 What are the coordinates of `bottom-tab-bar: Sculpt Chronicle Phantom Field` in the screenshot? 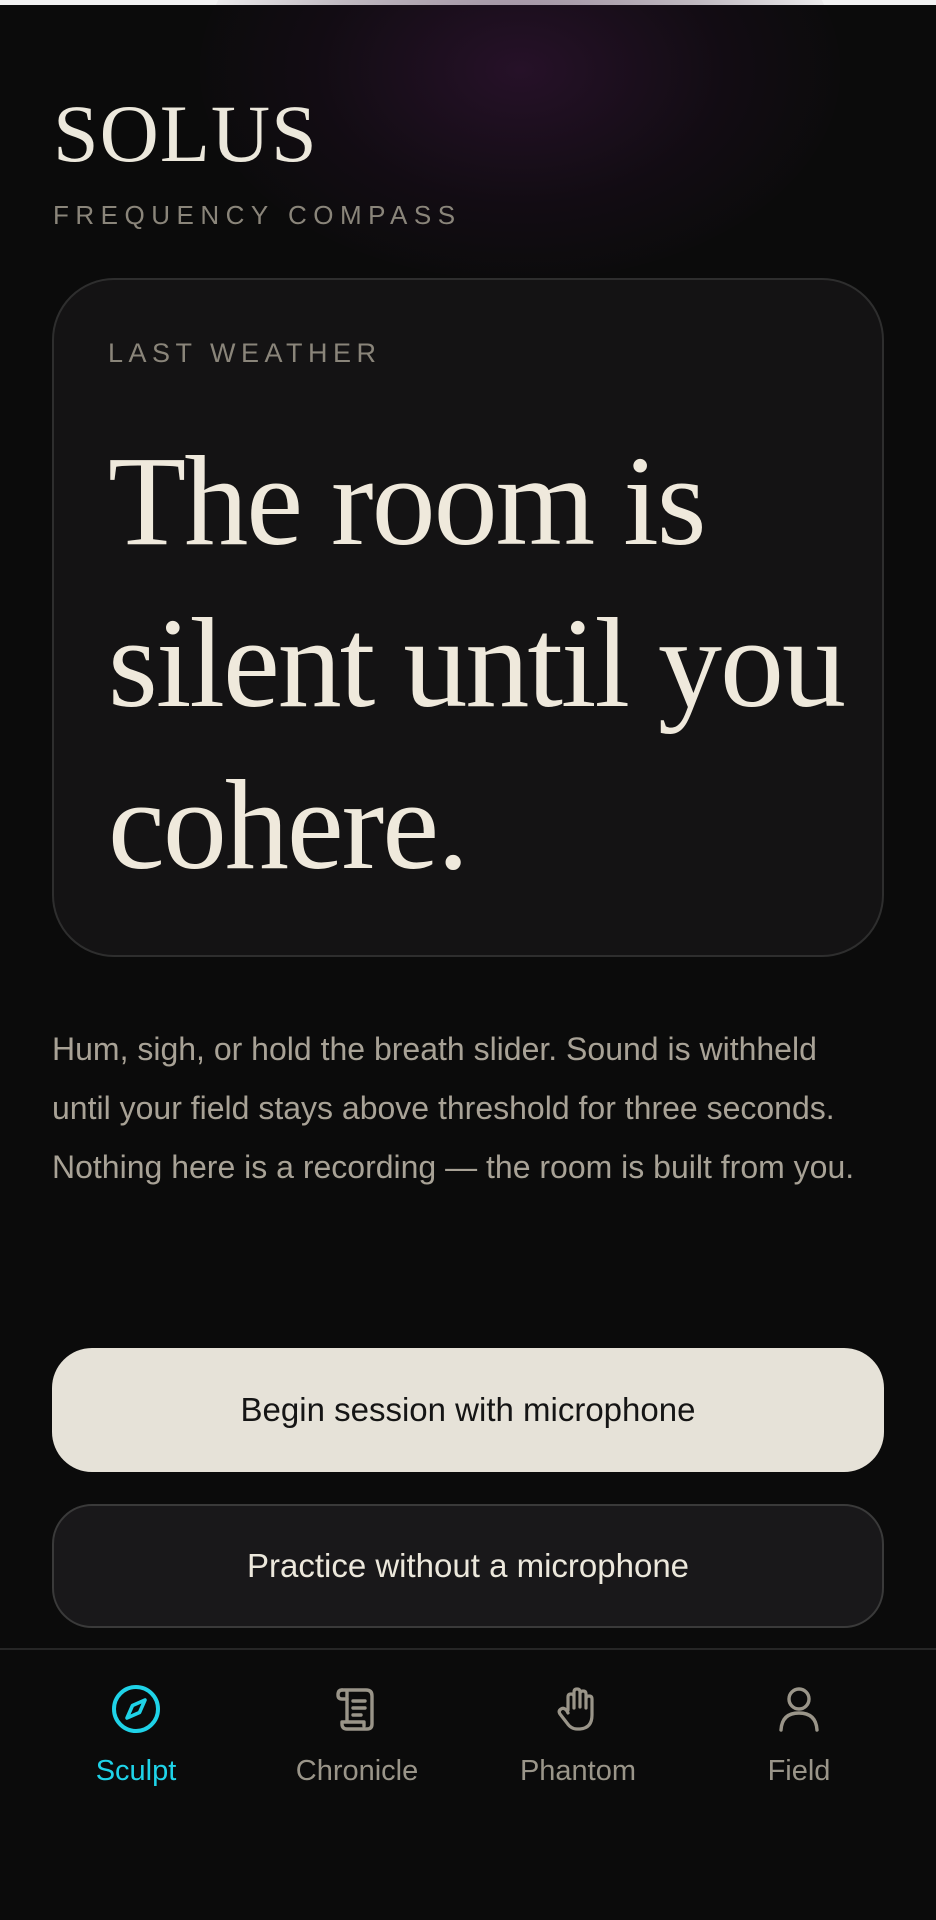 It's located at (468, 1784).